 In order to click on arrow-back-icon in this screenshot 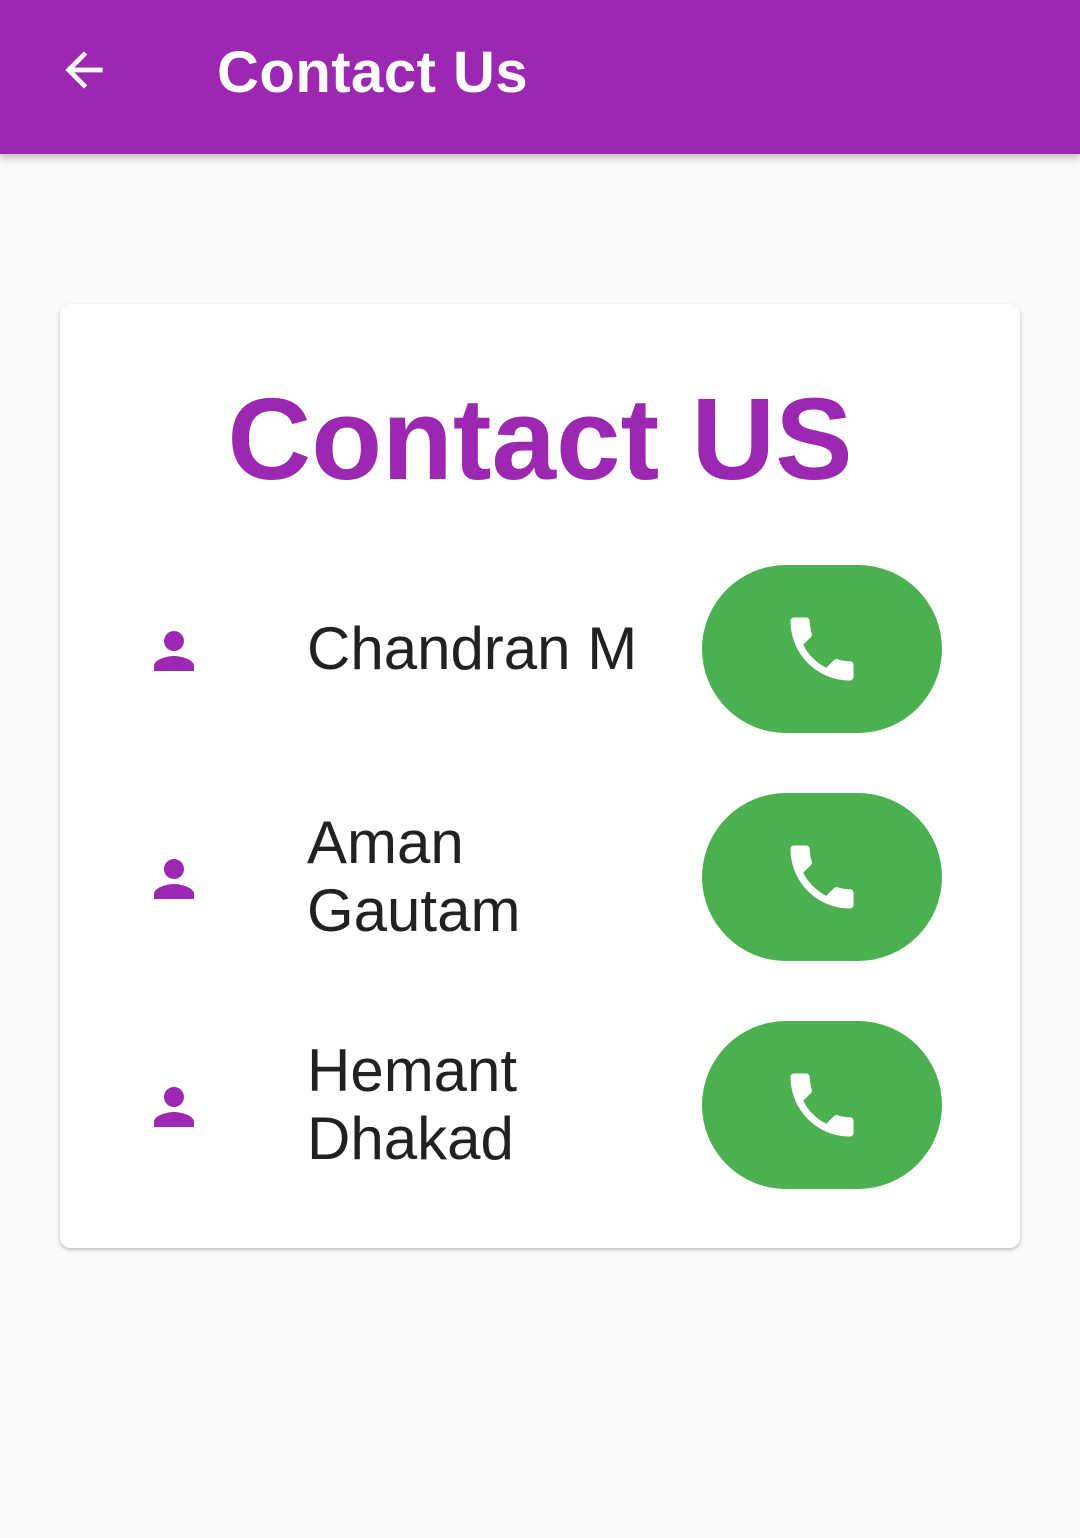, I will do `click(84, 70)`.